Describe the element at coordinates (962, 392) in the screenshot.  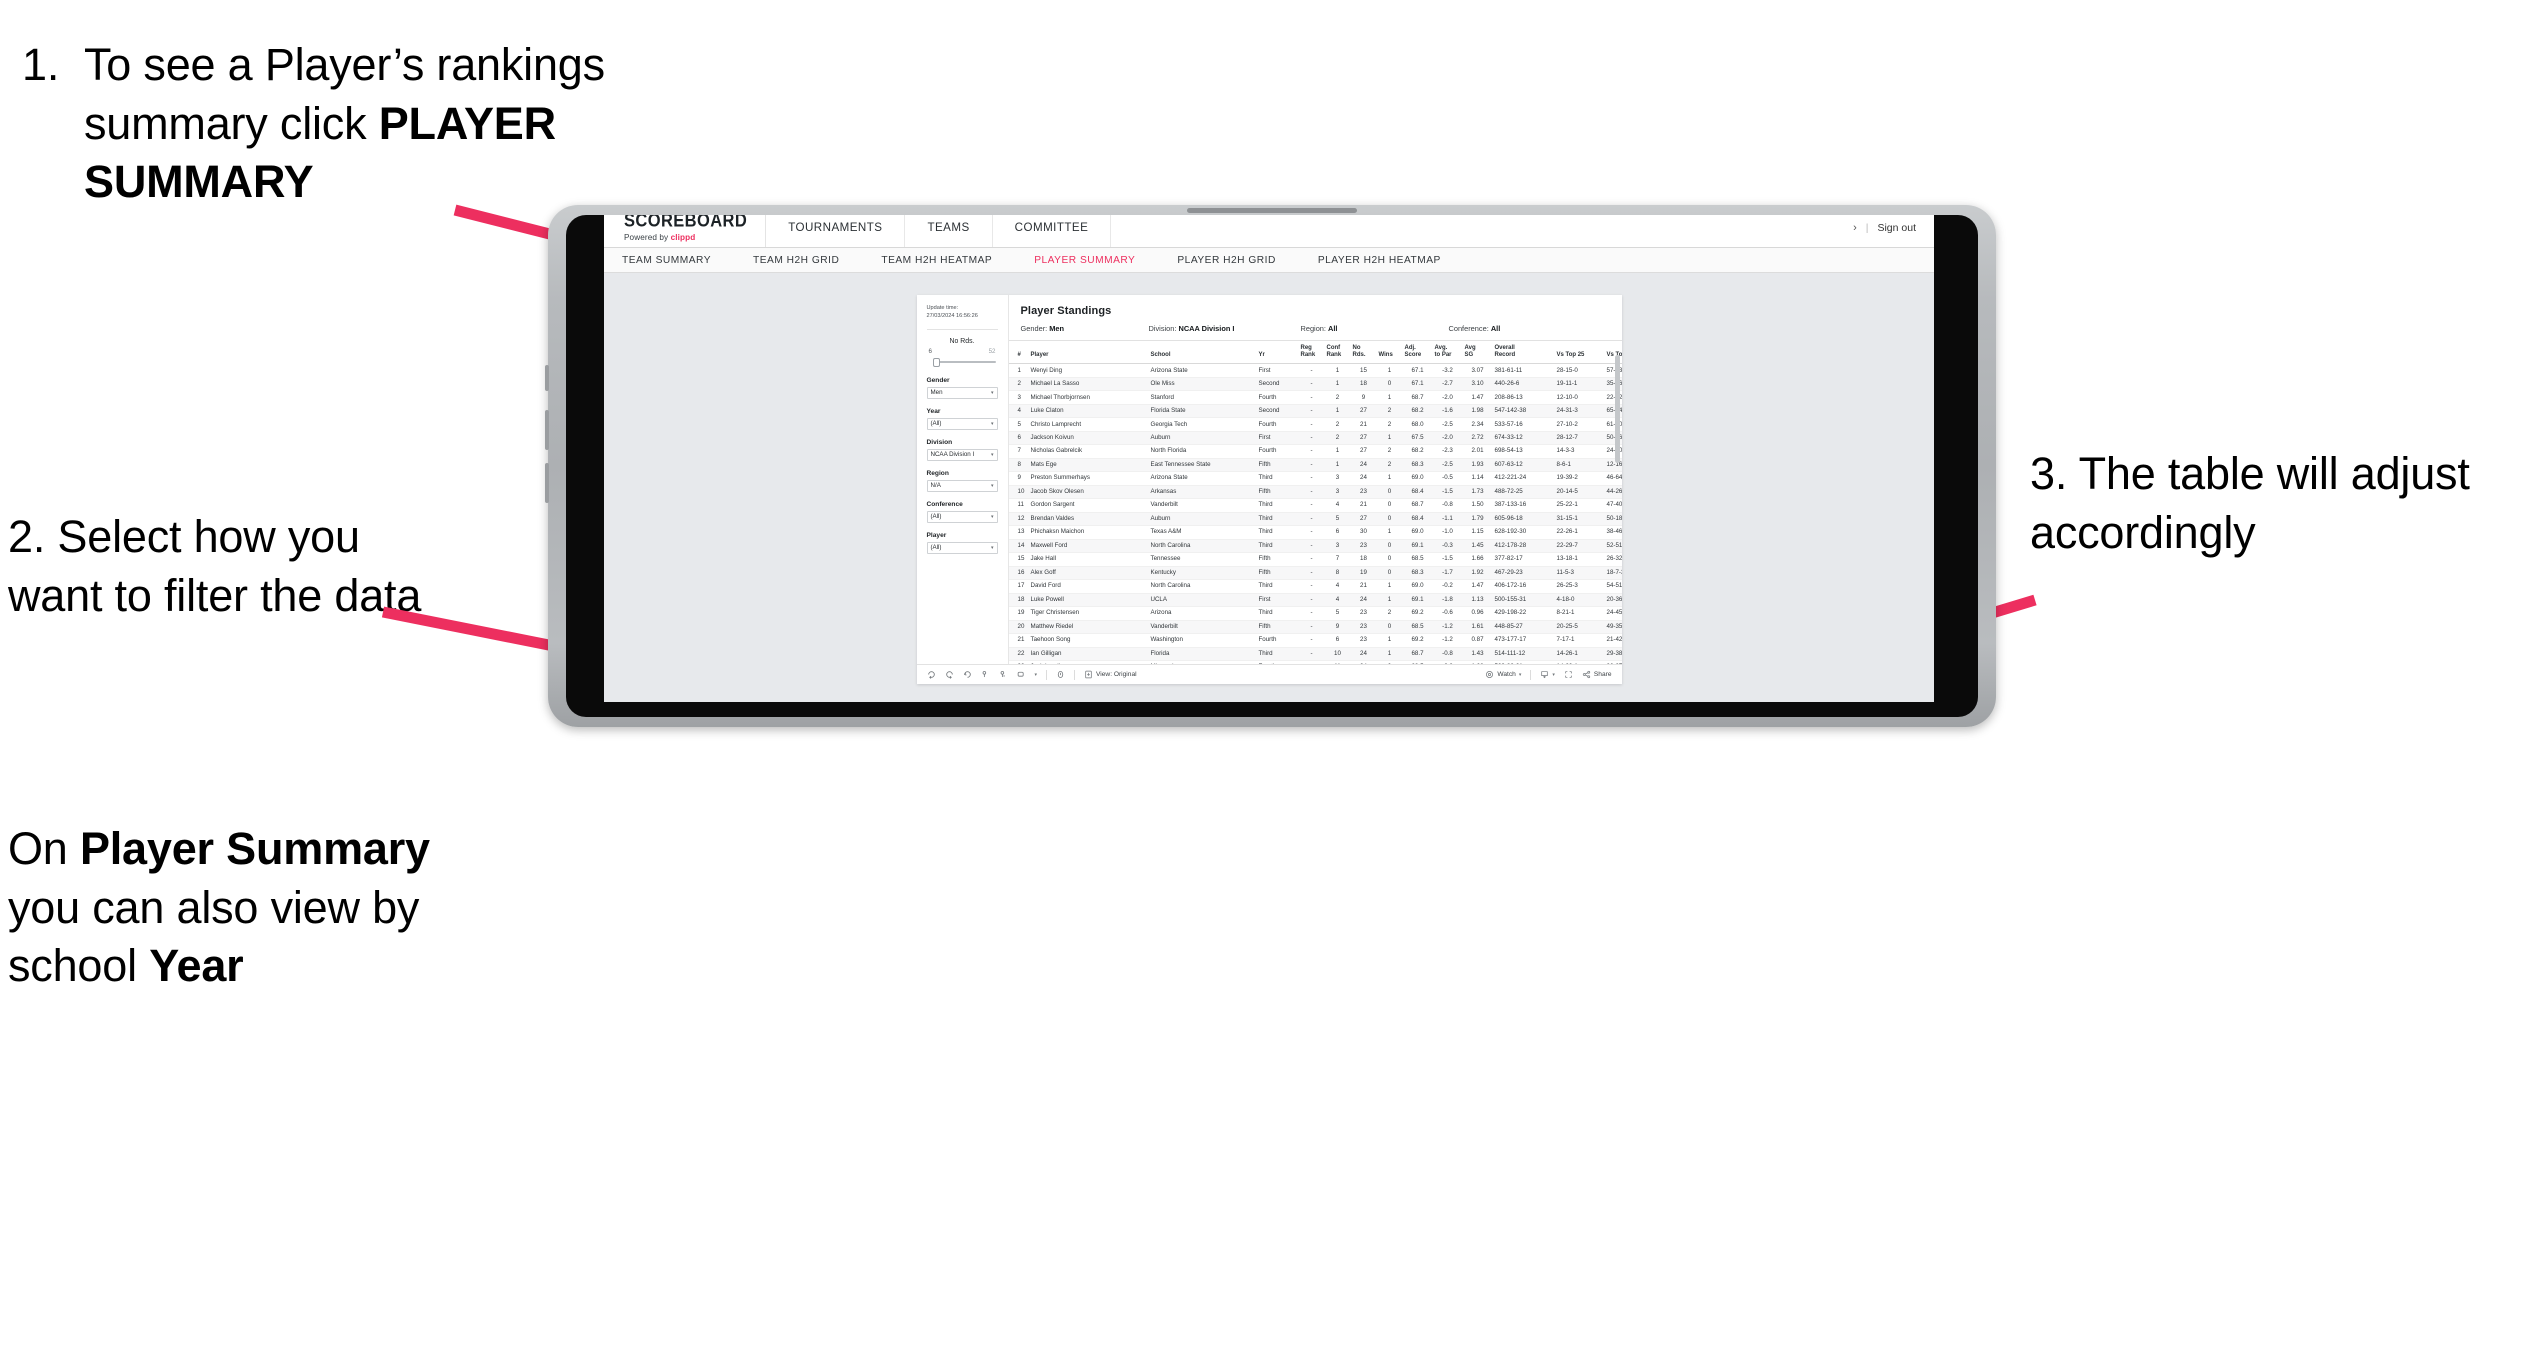
I see `filter-gender-select: Men ▾` at that location.